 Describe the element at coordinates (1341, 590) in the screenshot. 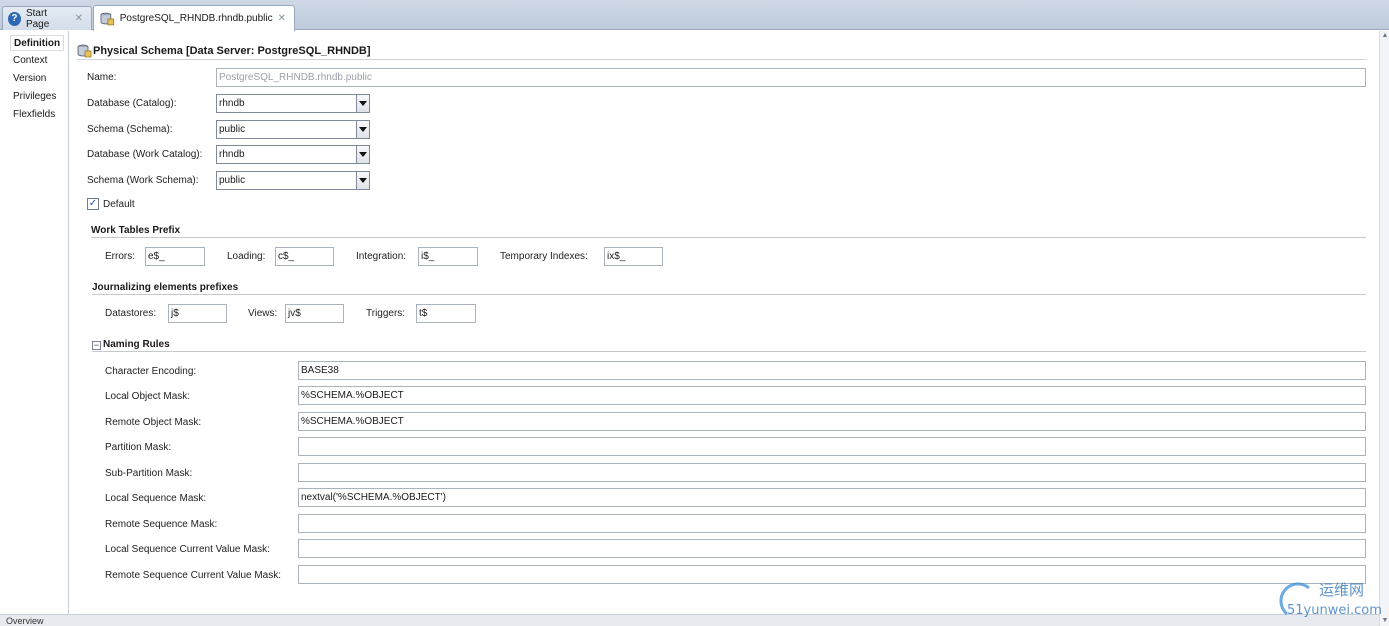

I see `watermark-brand: 运维网` at that location.